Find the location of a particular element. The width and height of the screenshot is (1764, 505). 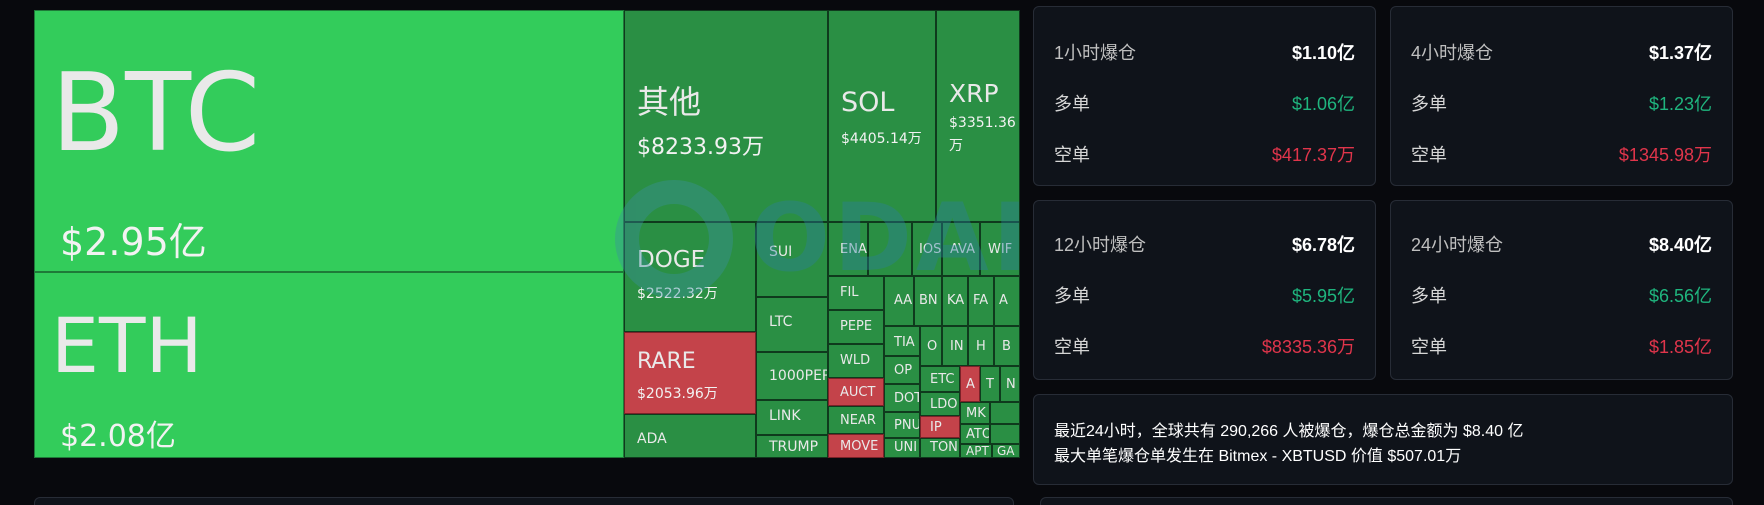

tile-in: IN is located at coordinates (955, 346).